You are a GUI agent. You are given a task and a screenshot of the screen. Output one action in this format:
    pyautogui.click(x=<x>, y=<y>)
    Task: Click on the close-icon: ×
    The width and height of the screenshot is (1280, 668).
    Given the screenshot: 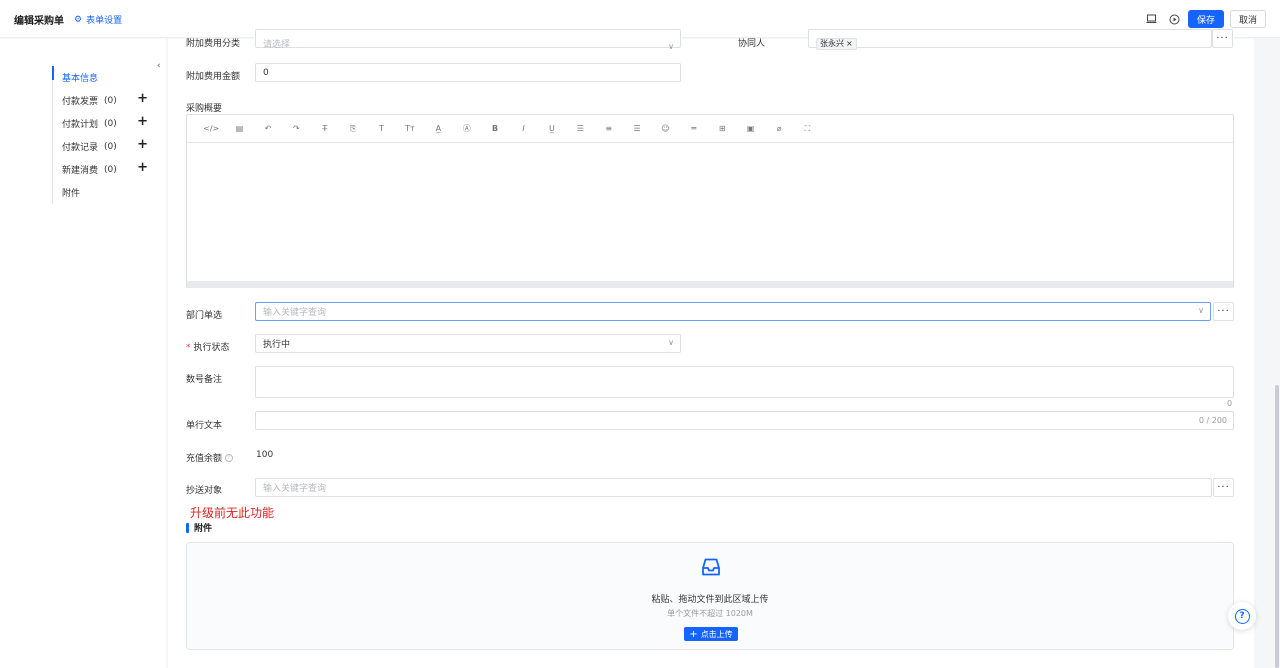 What is the action you would take?
    pyautogui.click(x=849, y=43)
    